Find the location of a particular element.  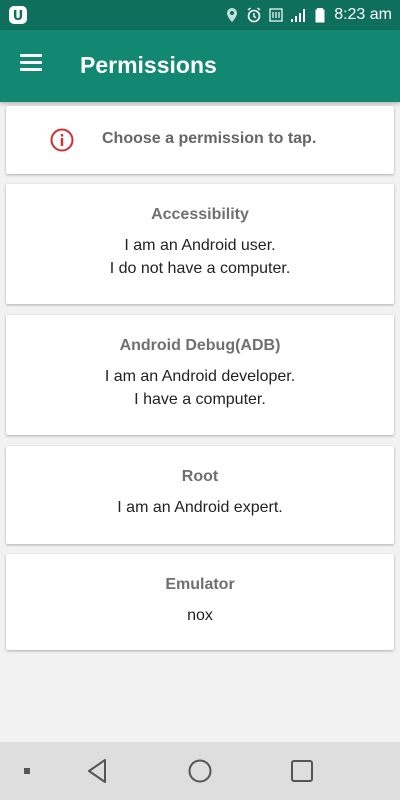

card-description-line: I am an Android expert. is located at coordinates (200, 507).